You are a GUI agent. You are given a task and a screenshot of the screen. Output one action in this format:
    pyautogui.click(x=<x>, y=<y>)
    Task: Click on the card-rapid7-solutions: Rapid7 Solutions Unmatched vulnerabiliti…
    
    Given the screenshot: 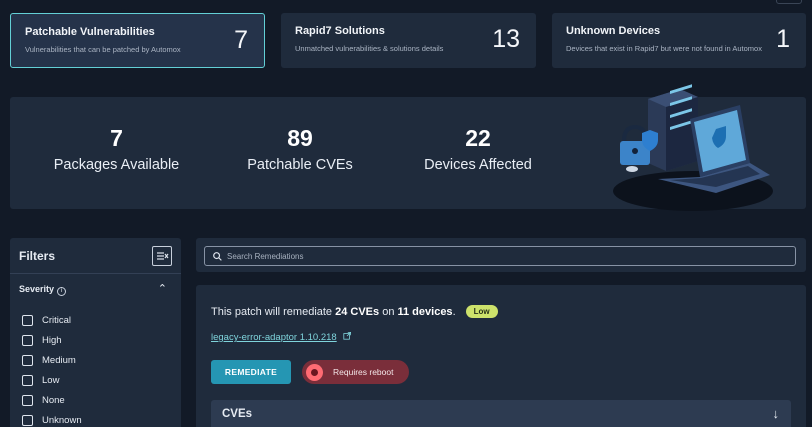 What is the action you would take?
    pyautogui.click(x=408, y=40)
    